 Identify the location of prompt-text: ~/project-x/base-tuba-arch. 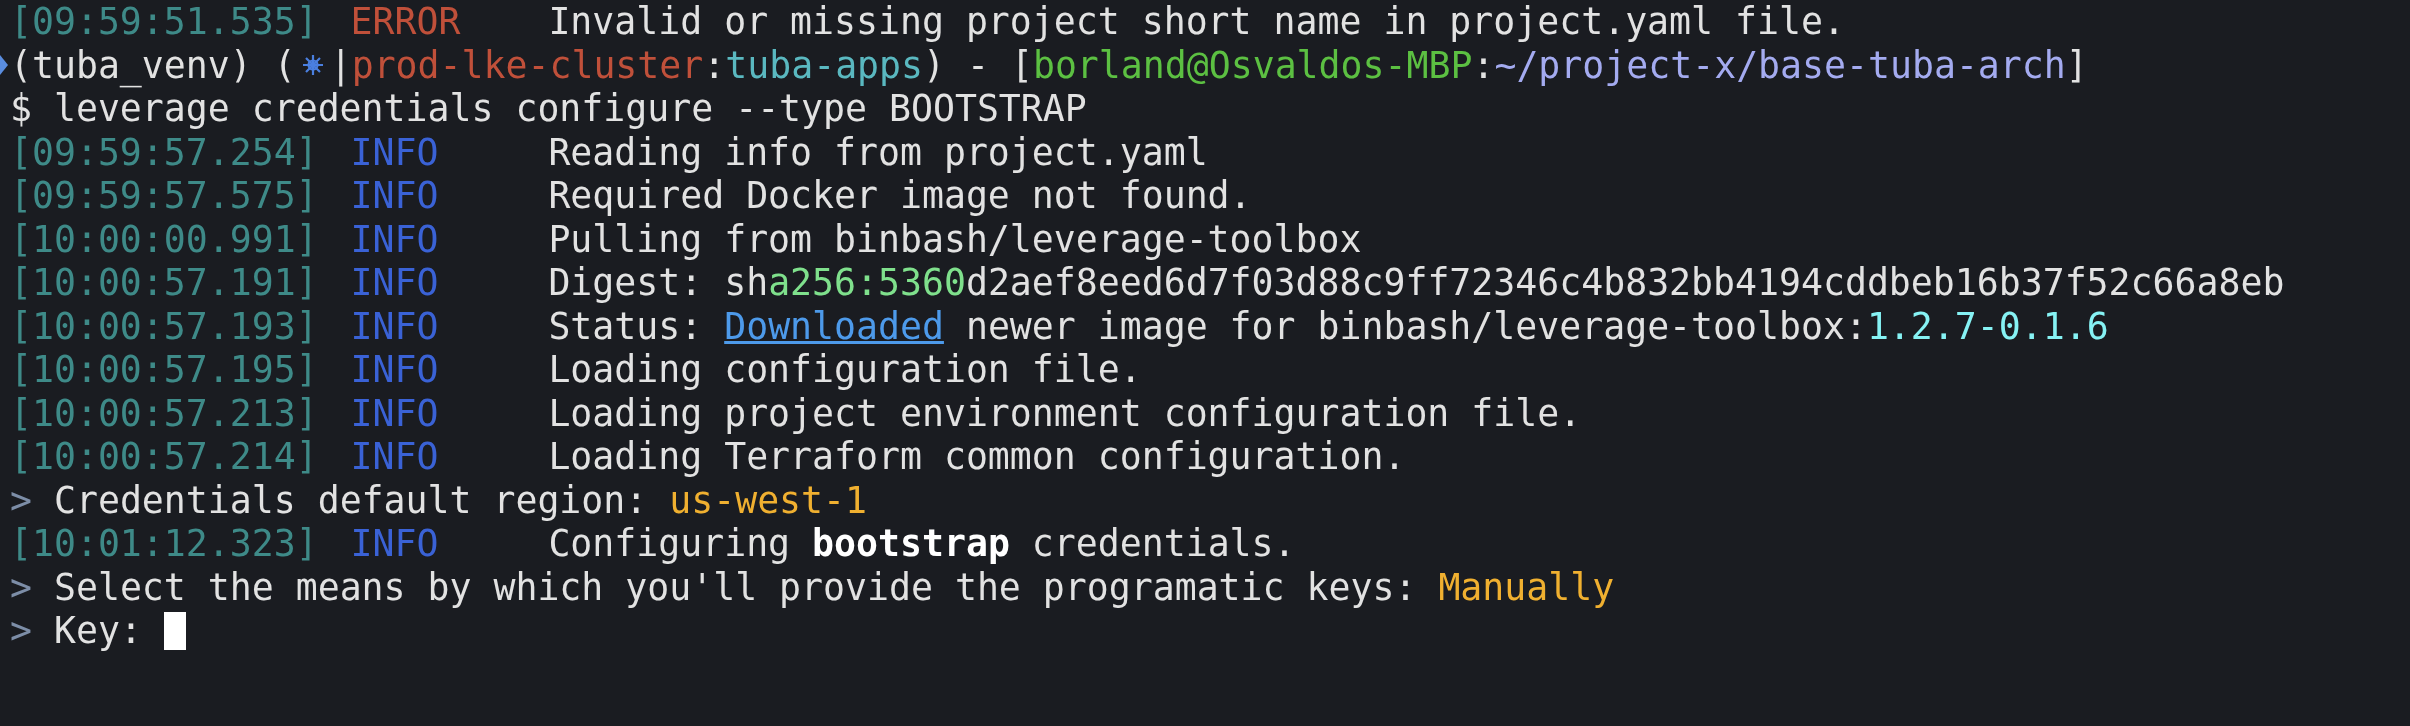
(1780, 65).